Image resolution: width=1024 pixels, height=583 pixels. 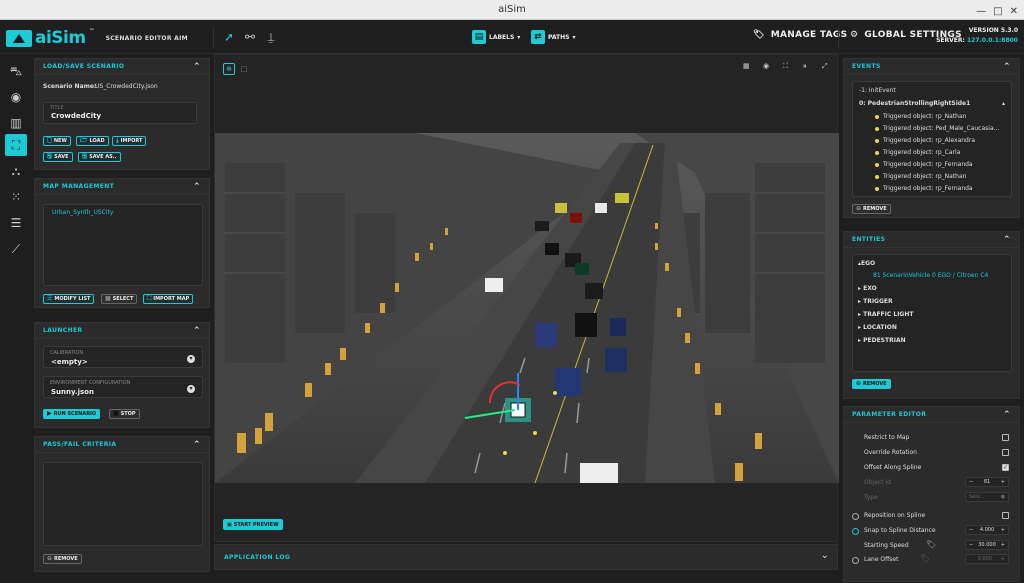 What do you see at coordinates (922, 152) in the screenshot?
I see `trigger-label: Triggered object: rp_Carla` at bounding box center [922, 152].